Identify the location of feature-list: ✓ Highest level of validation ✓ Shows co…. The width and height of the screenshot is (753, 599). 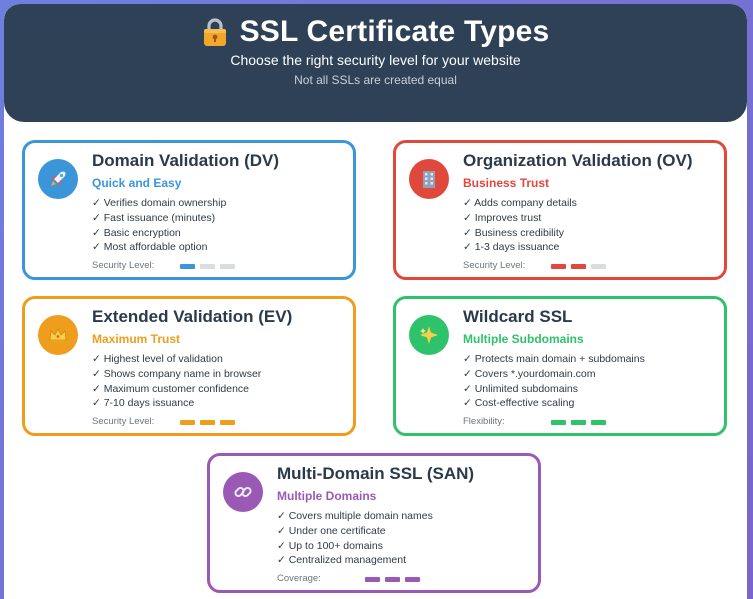
(176, 381).